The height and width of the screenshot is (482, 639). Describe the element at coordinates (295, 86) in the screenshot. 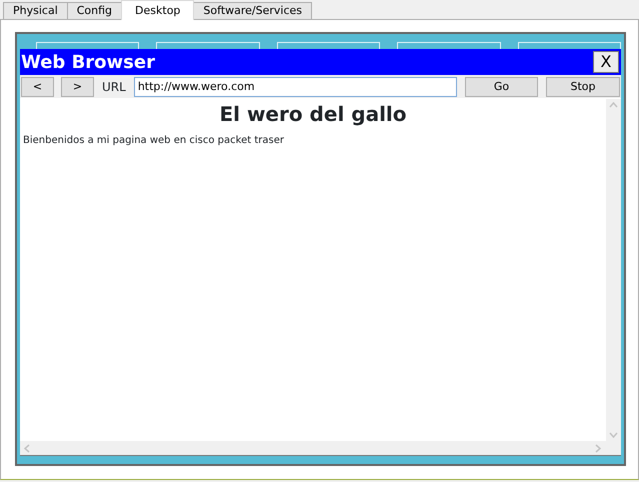

I see `url-field: http://www.wero.com` at that location.